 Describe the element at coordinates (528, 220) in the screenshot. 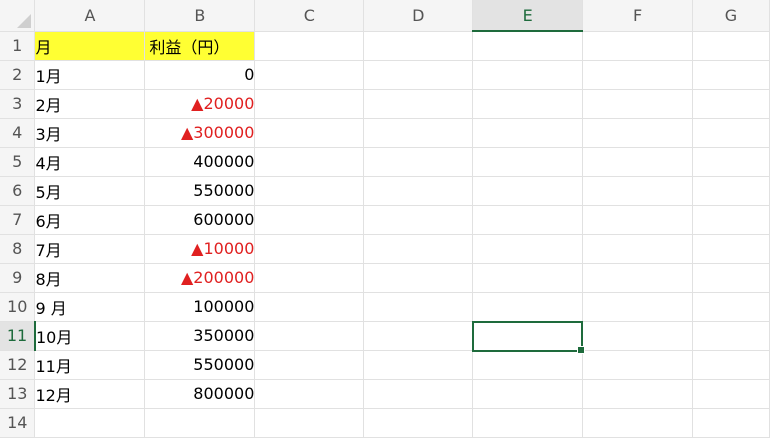

I see `cell-e7` at that location.